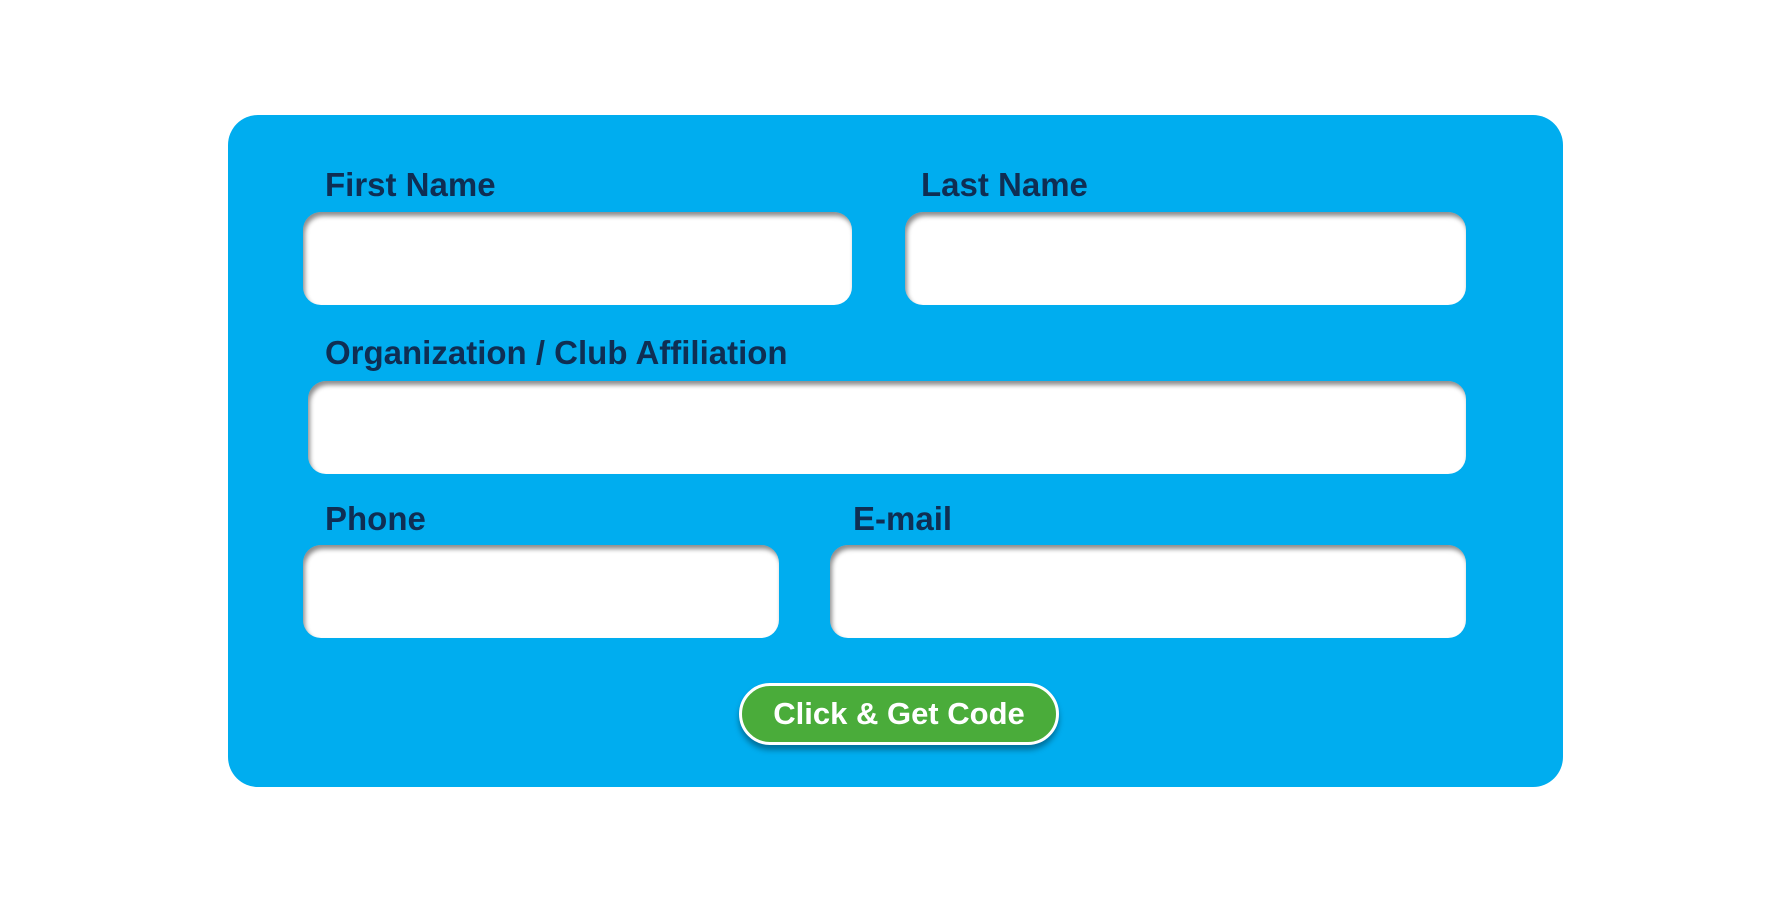 The height and width of the screenshot is (900, 1785). I want to click on last-name-field, so click(1185, 258).